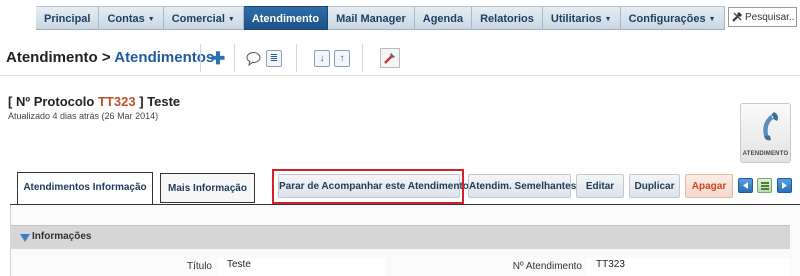 This screenshot has height=276, width=800. I want to click on menu-configuracoes: Configurações ▼, so click(672, 18).